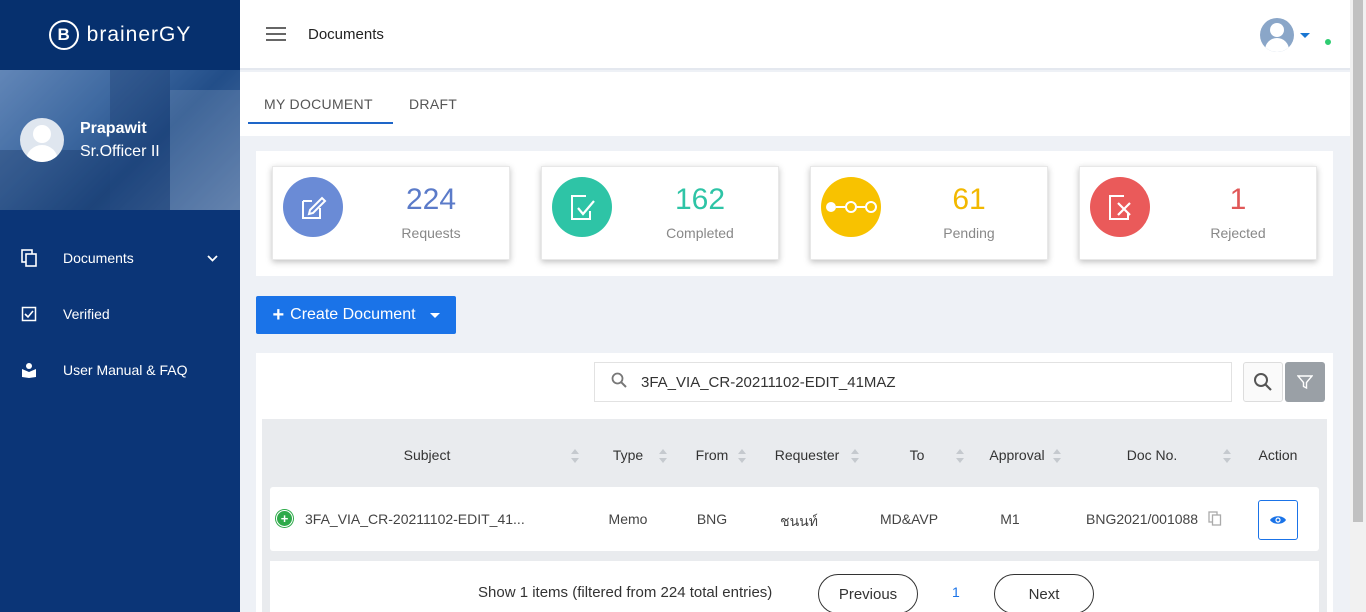  I want to click on doc-no-text: BNG2021/001088, so click(1142, 519).